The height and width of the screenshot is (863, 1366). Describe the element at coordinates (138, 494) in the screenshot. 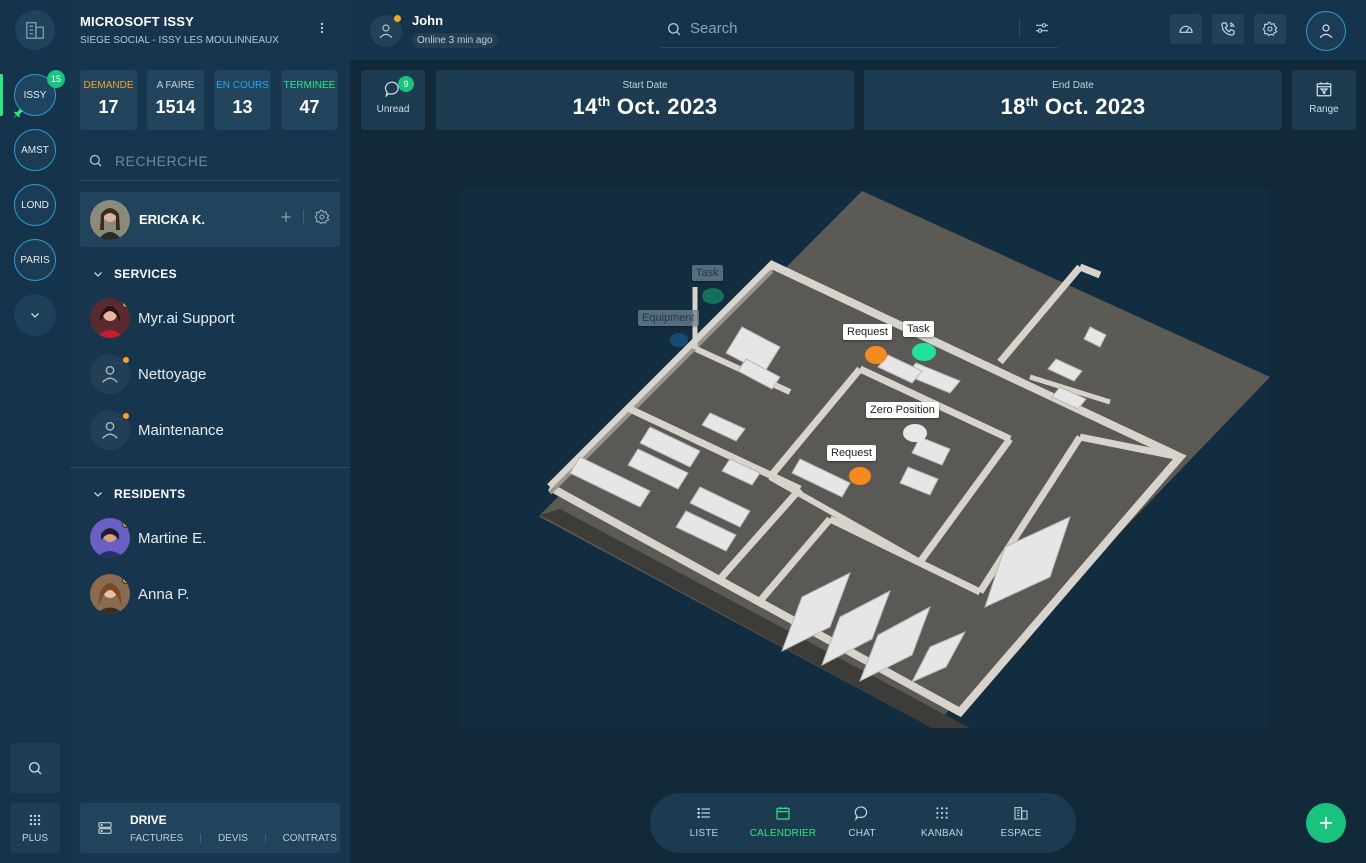

I see `residents-header: RESIDENTS` at that location.